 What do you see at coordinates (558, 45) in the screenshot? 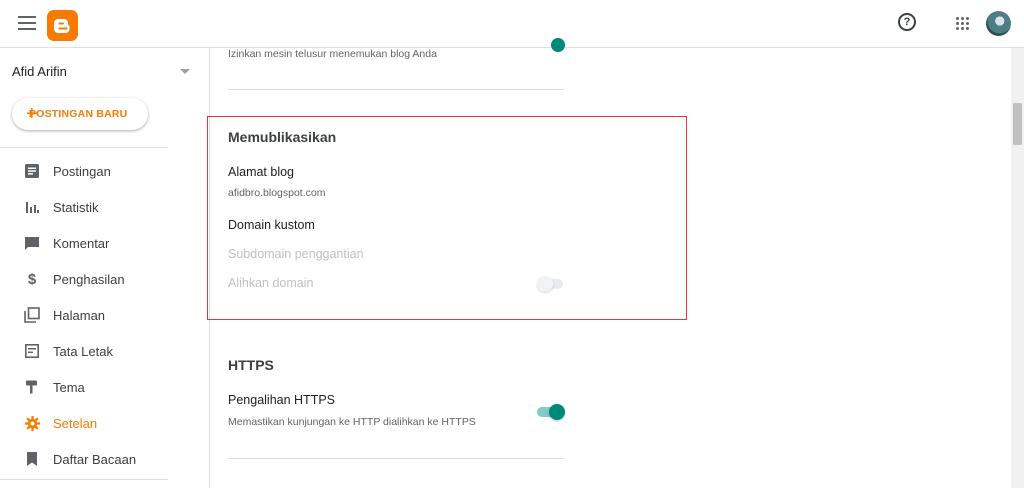
I see `search-engine-toggle` at bounding box center [558, 45].